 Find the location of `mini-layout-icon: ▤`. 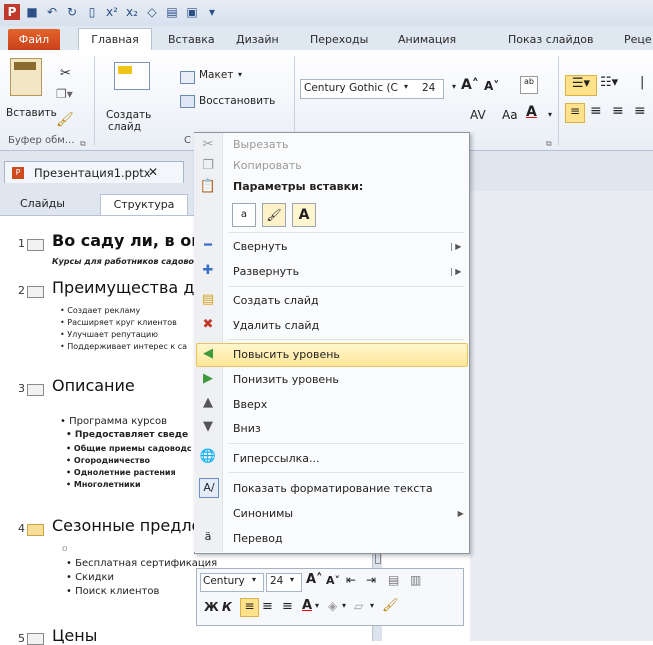

mini-layout-icon: ▤ is located at coordinates (393, 580).